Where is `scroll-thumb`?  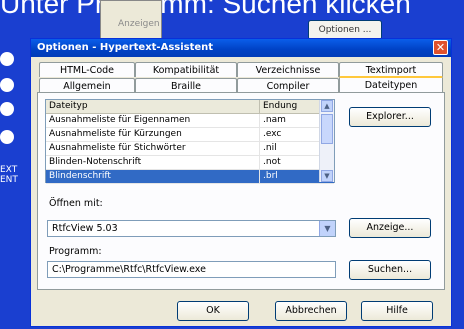 scroll-thumb is located at coordinates (327, 129).